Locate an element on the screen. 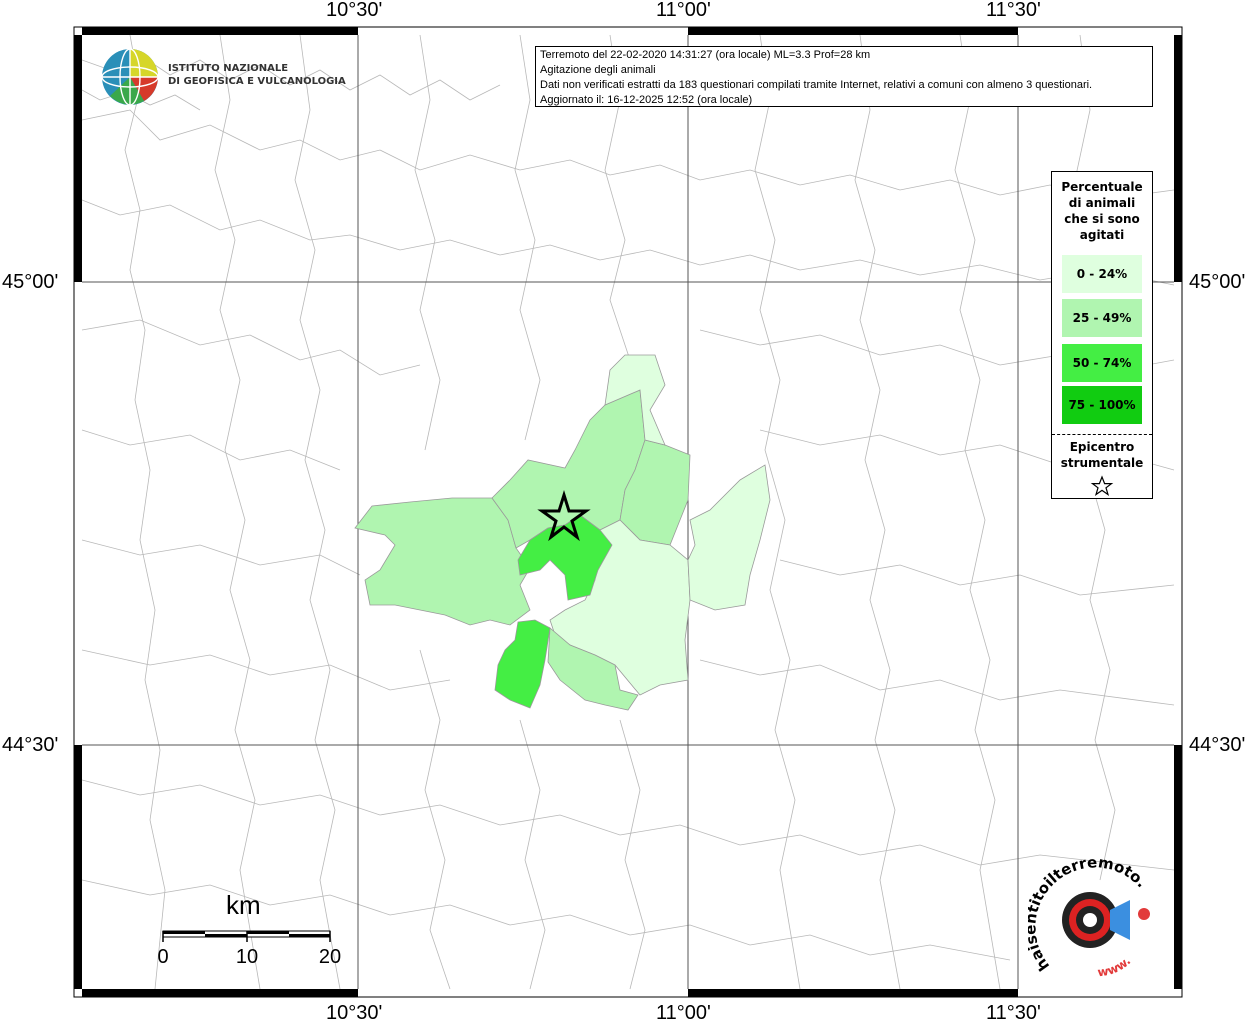 The height and width of the screenshot is (1025, 1255). legend-title-line-4: agitati is located at coordinates (1102, 235).